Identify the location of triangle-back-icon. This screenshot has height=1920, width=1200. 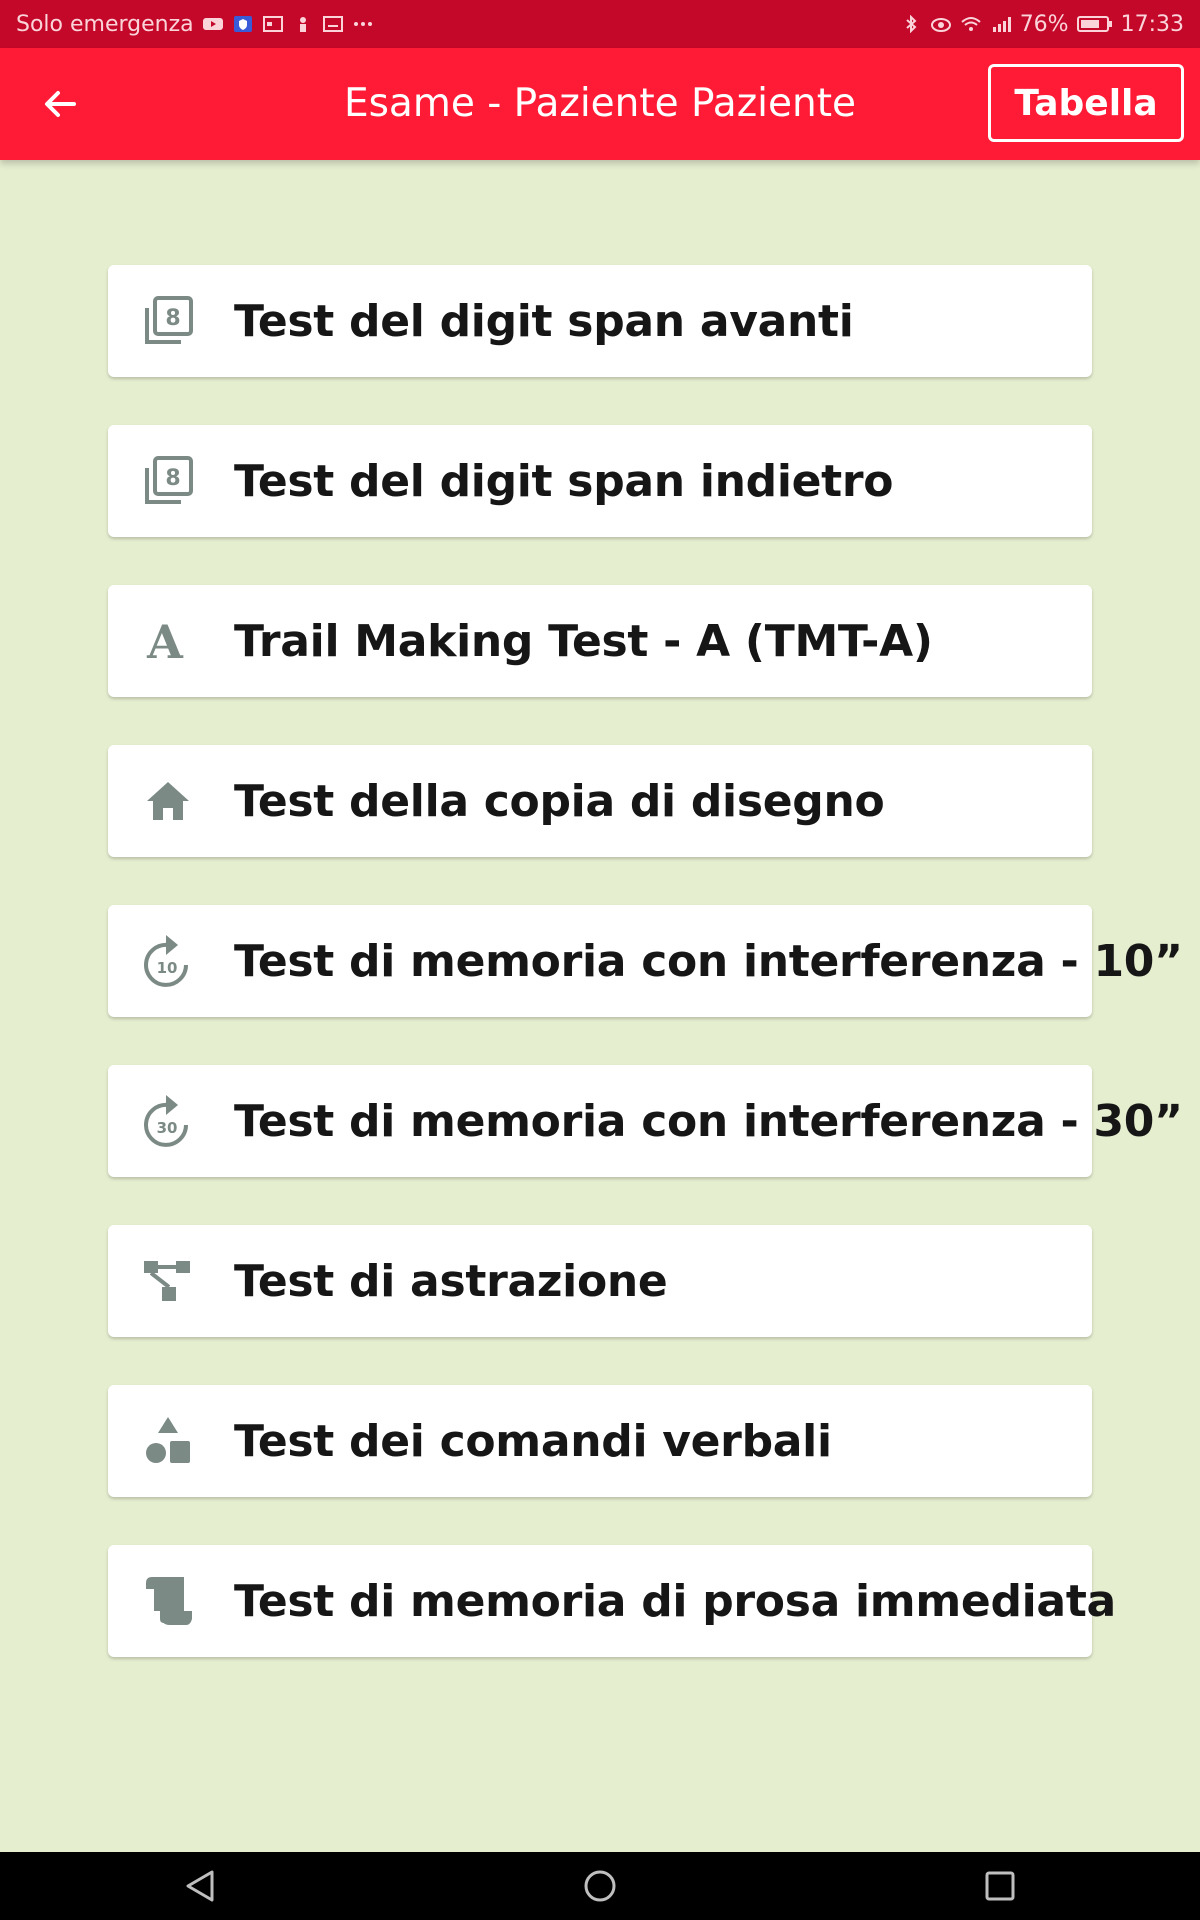
(200, 1886).